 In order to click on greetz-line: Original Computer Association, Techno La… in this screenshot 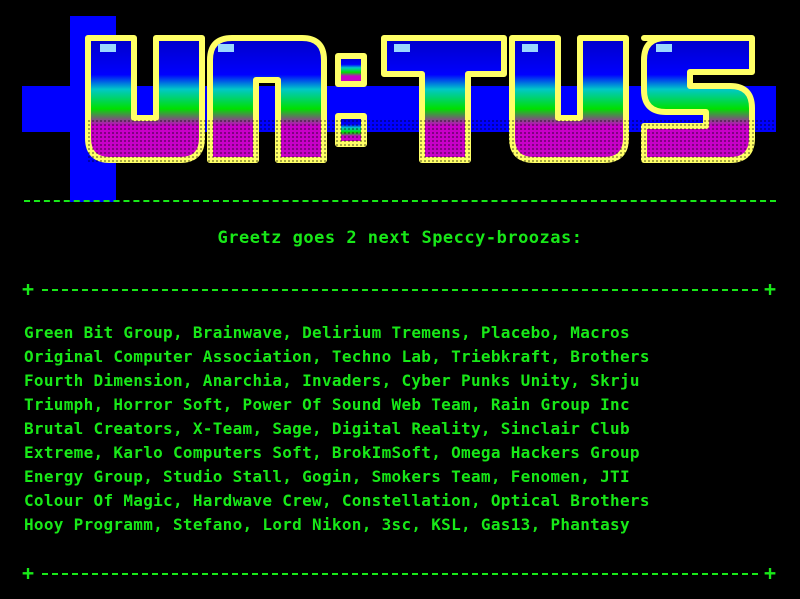, I will do `click(337, 356)`.